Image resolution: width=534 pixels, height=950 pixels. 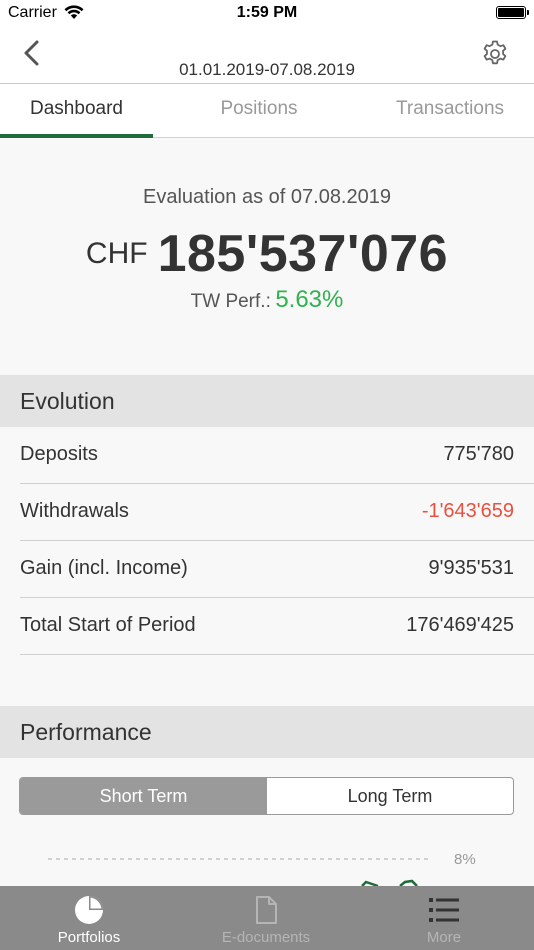 I want to click on status-bar: Carrier 1:59 PM, so click(x=267, y=14).